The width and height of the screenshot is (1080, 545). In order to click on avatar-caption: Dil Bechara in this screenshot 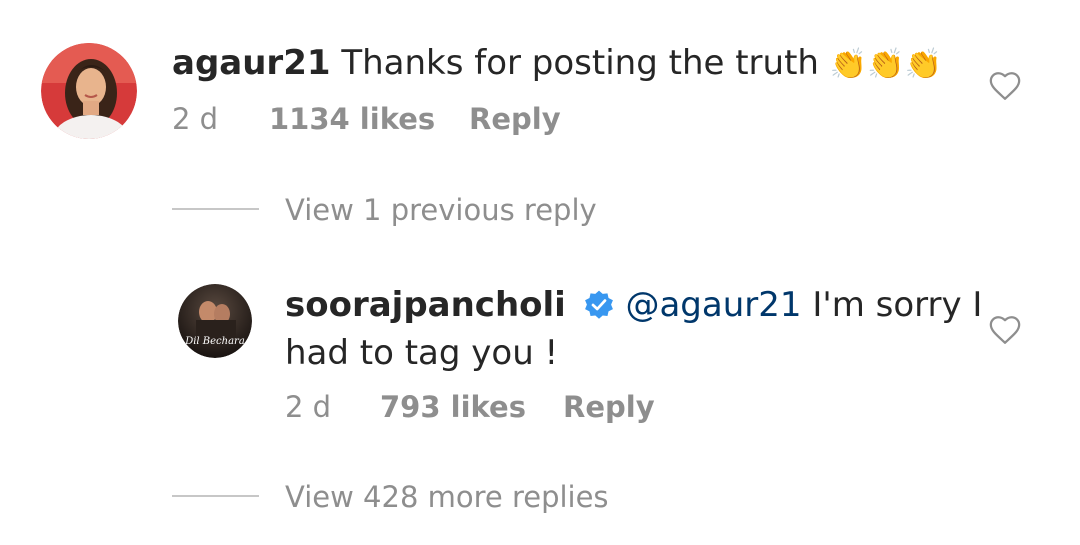, I will do `click(214, 341)`.